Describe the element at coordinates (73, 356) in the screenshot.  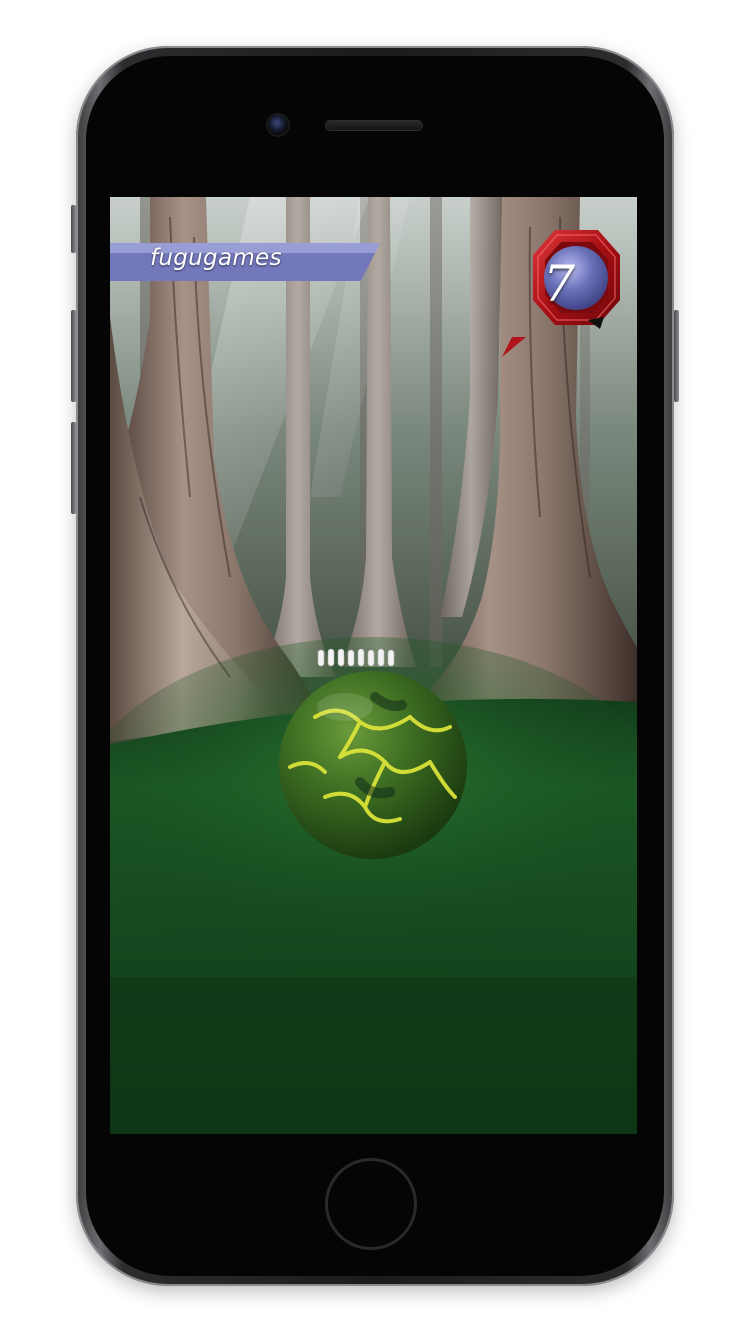
I see `volume-up-button` at that location.